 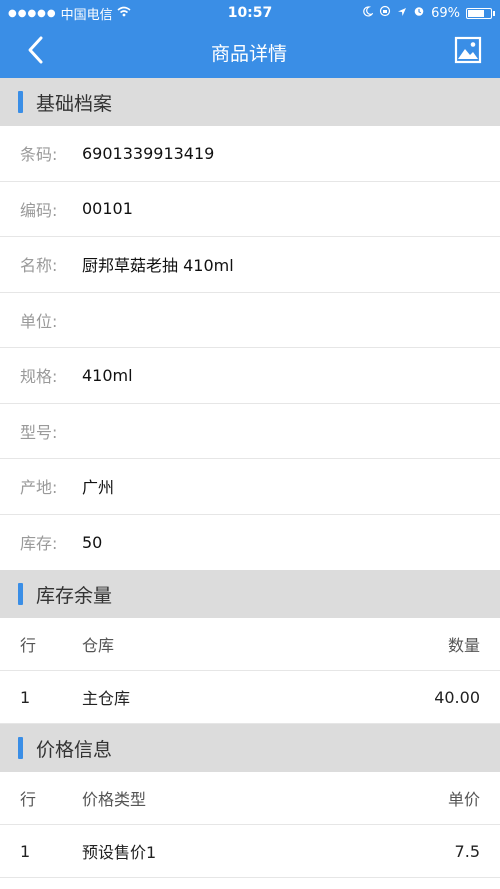 What do you see at coordinates (250, 265) in the screenshot?
I see `info-row-name: 名称: 厨邦草菇老抽 410ml` at bounding box center [250, 265].